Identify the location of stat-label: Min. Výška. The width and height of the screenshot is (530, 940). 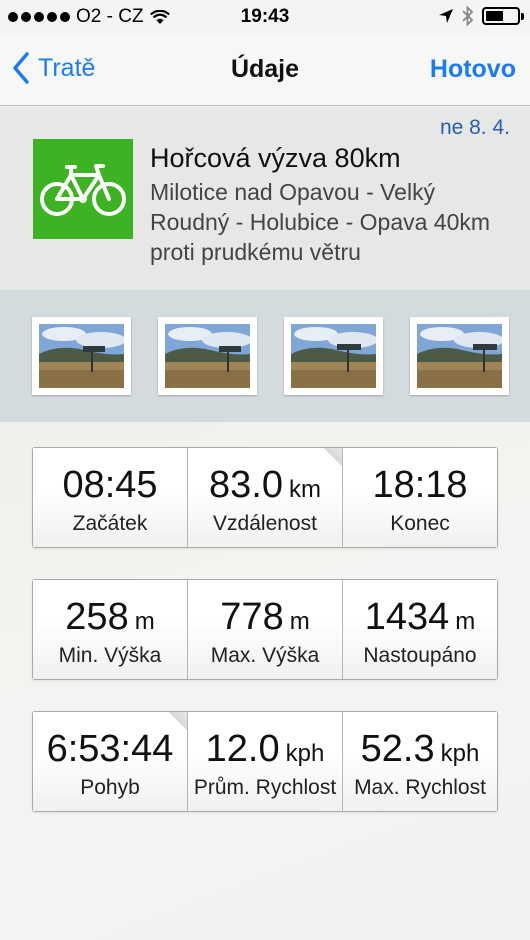
(110, 655).